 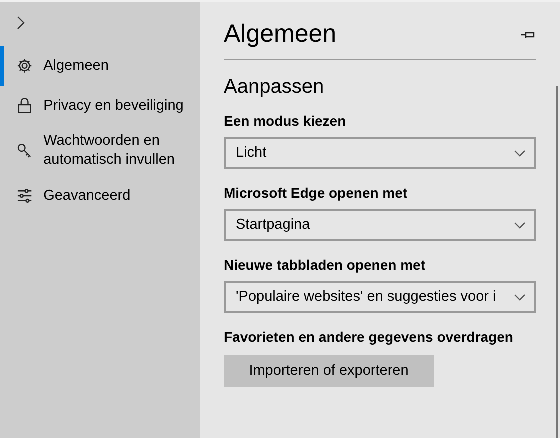 What do you see at coordinates (557, 262) in the screenshot?
I see `scrollbar` at bounding box center [557, 262].